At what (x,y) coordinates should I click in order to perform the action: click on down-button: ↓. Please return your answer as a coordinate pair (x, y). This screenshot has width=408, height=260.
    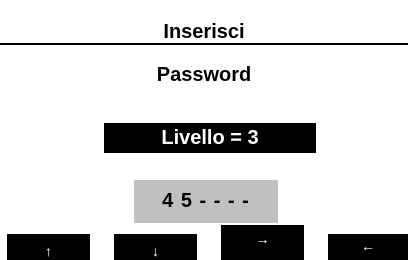
    Looking at the image, I should click on (155, 247).